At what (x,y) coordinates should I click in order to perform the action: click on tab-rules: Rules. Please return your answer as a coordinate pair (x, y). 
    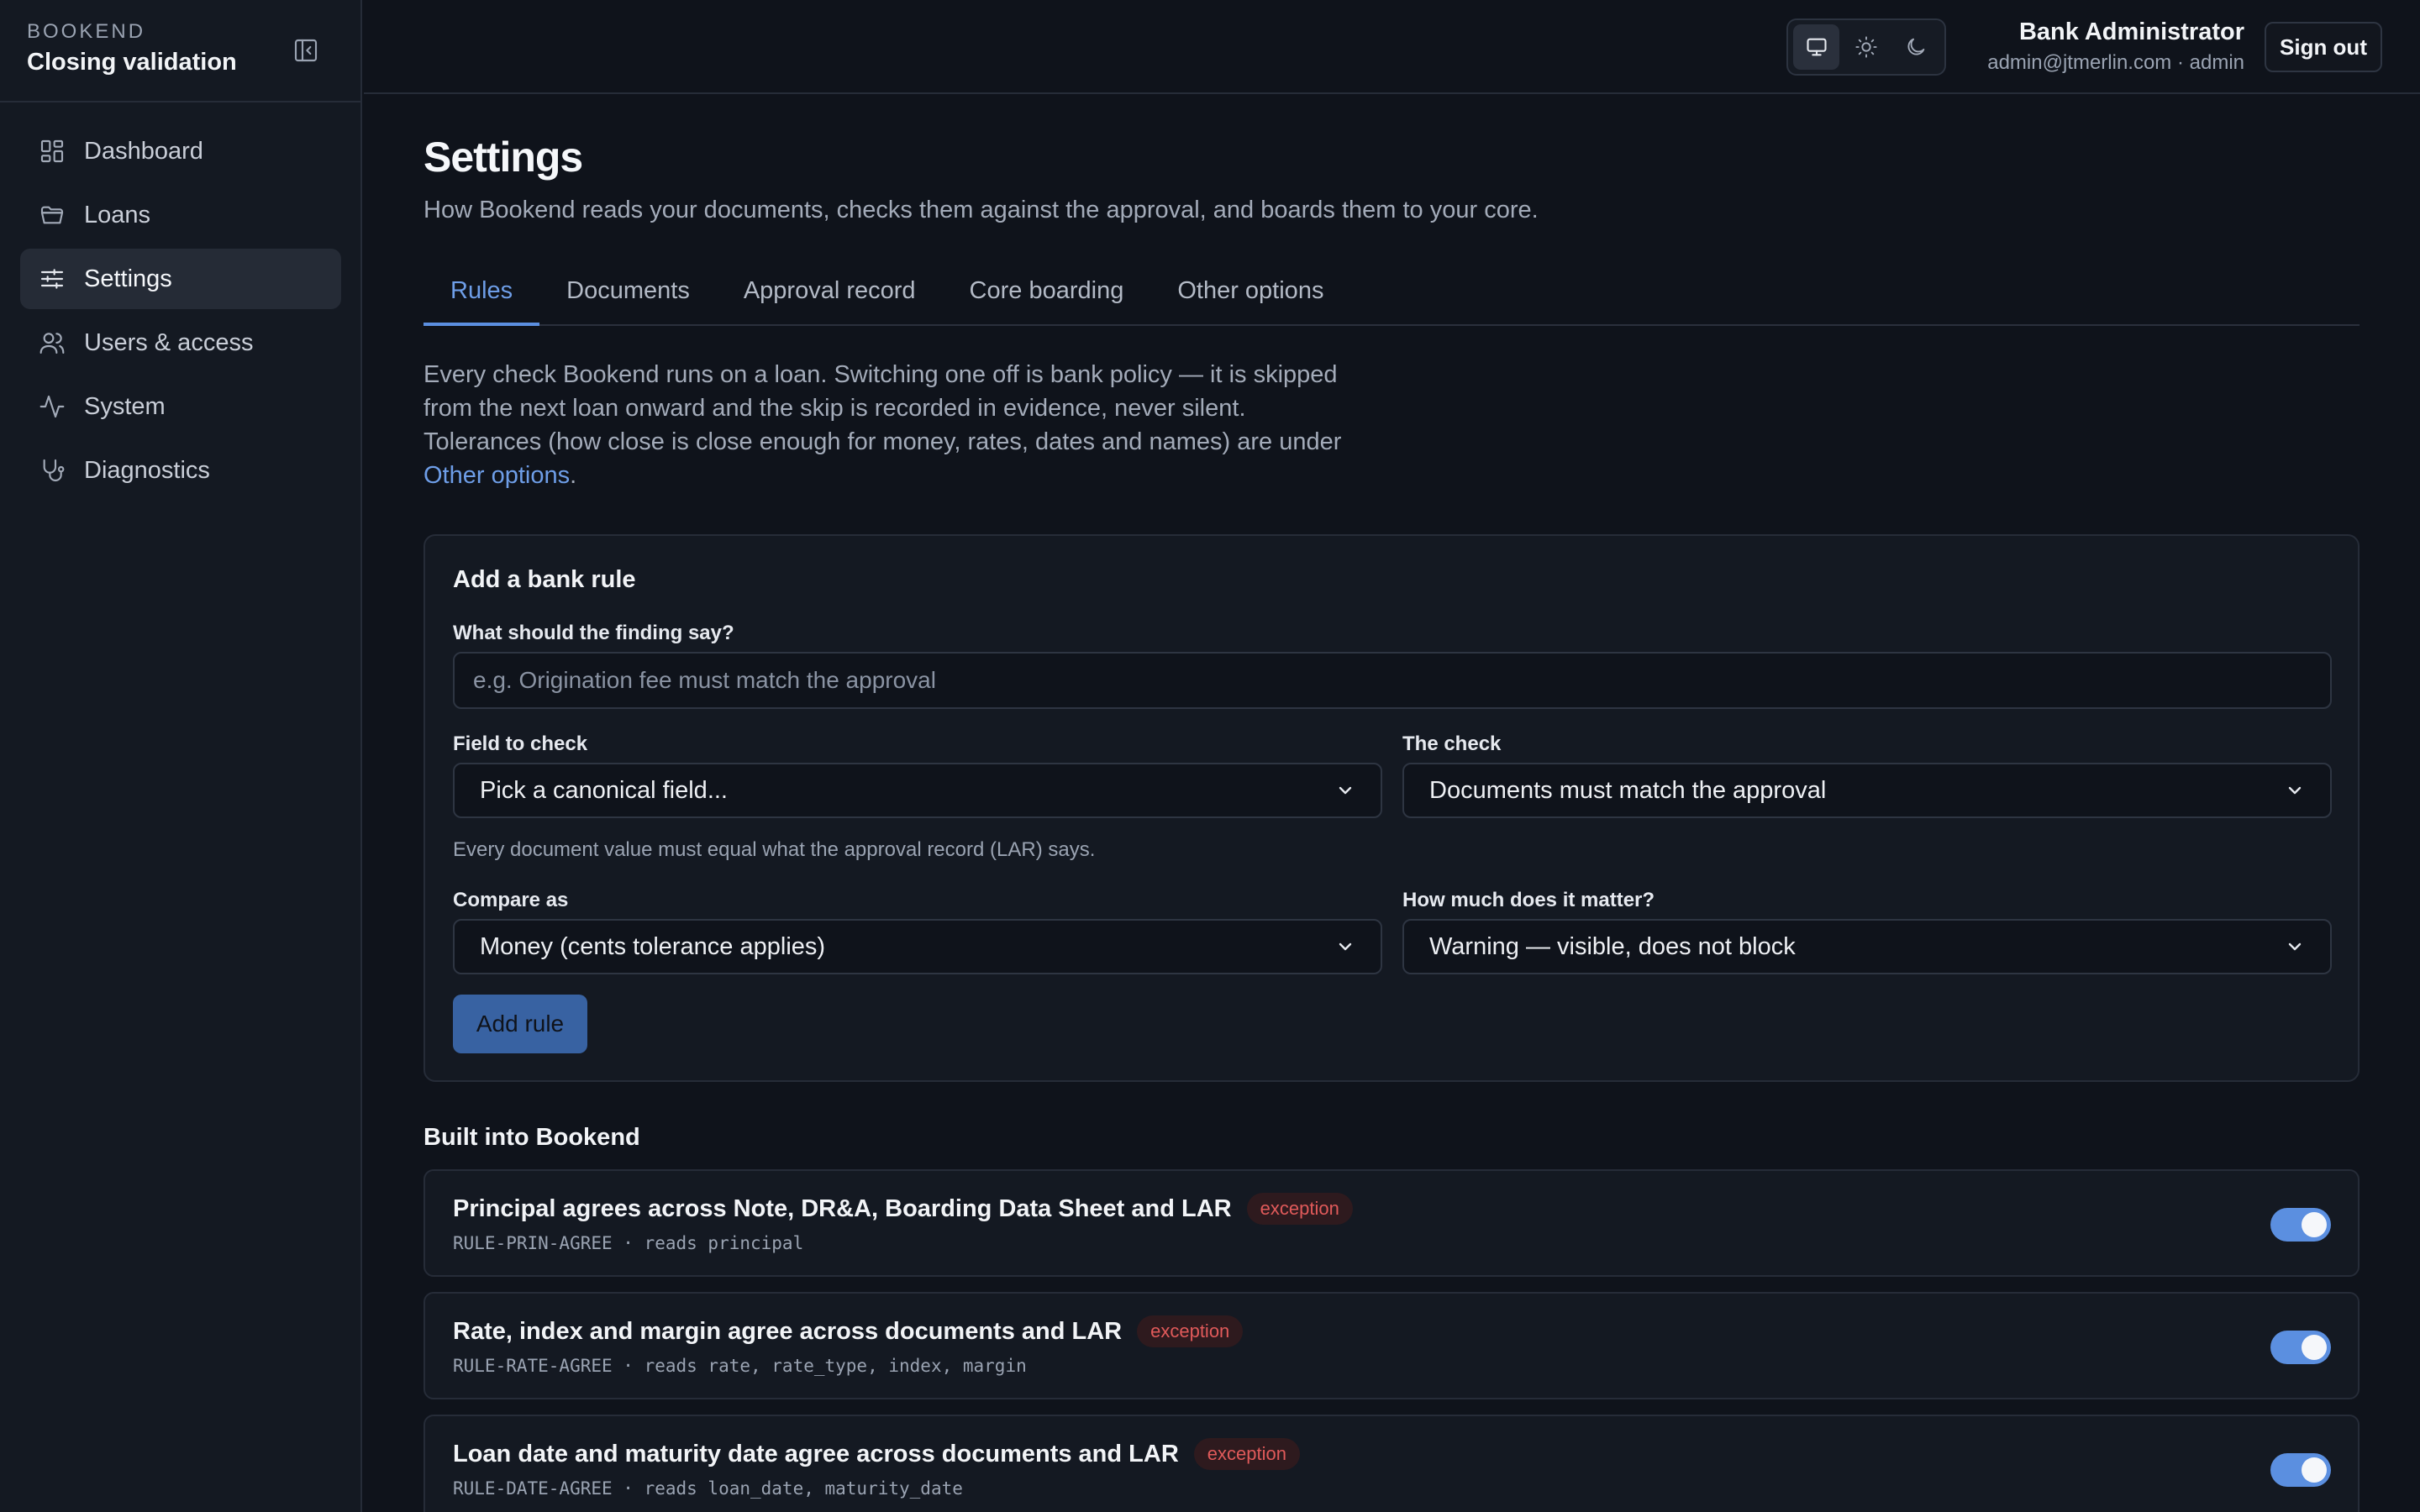
    Looking at the image, I should click on (482, 295).